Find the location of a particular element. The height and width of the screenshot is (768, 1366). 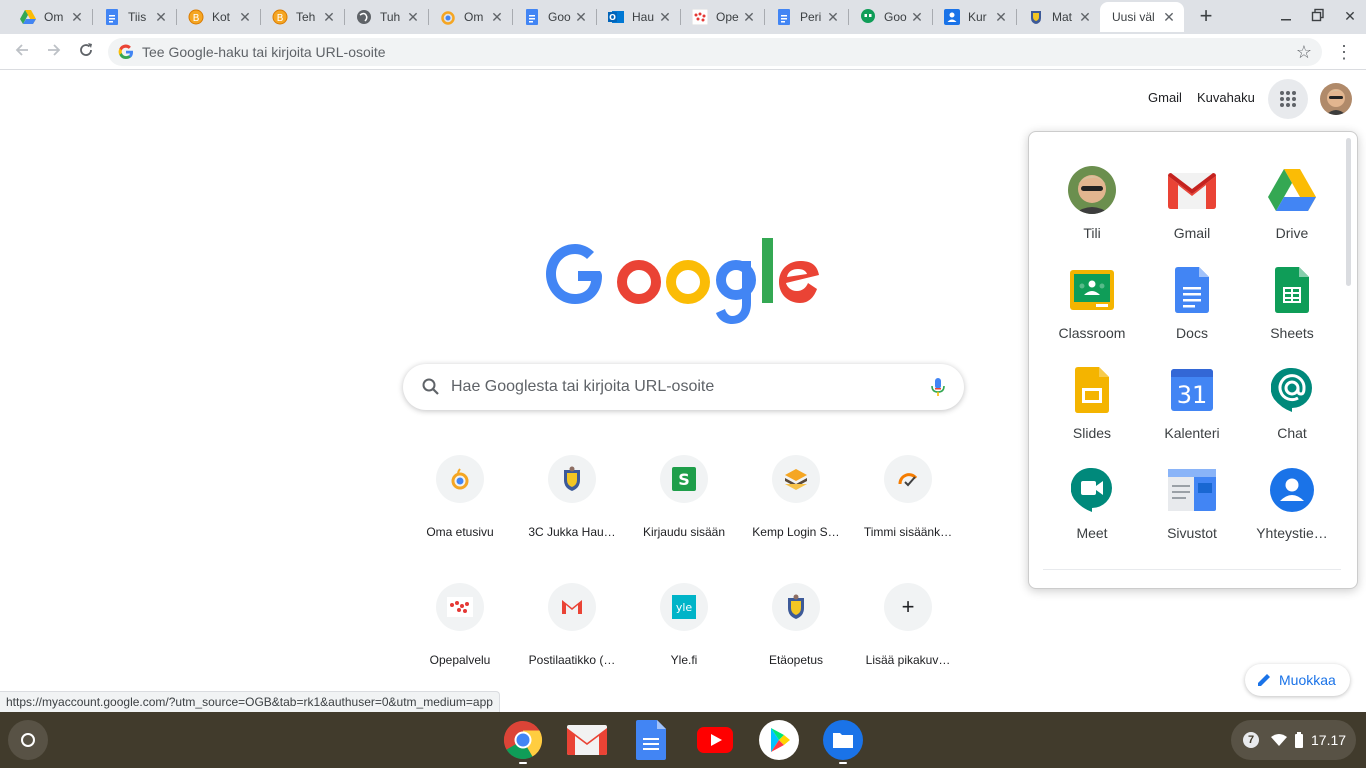

battery-icon is located at coordinates (1299, 740).